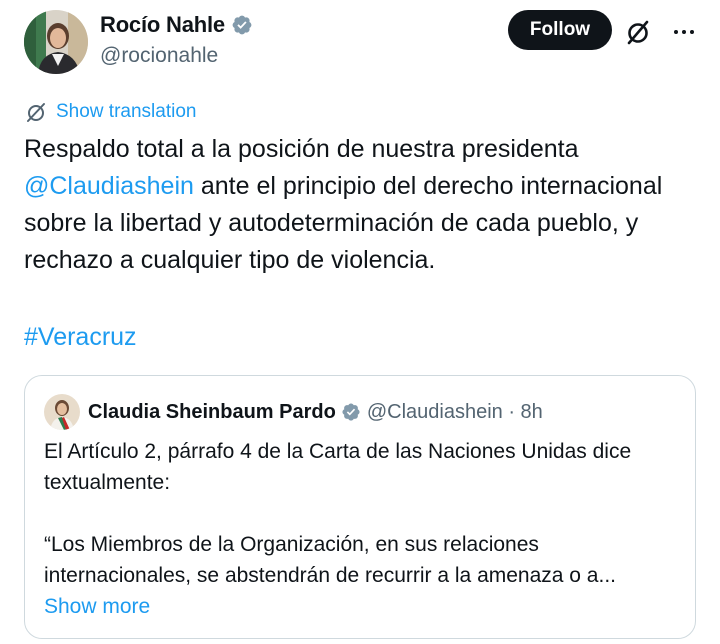 The height and width of the screenshot is (644, 720). I want to click on more-icon, so click(684, 32).